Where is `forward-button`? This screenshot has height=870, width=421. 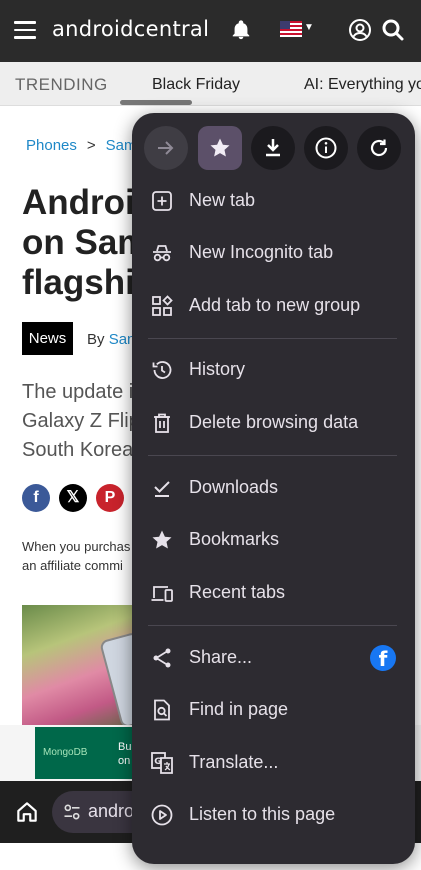
forward-button is located at coordinates (166, 148).